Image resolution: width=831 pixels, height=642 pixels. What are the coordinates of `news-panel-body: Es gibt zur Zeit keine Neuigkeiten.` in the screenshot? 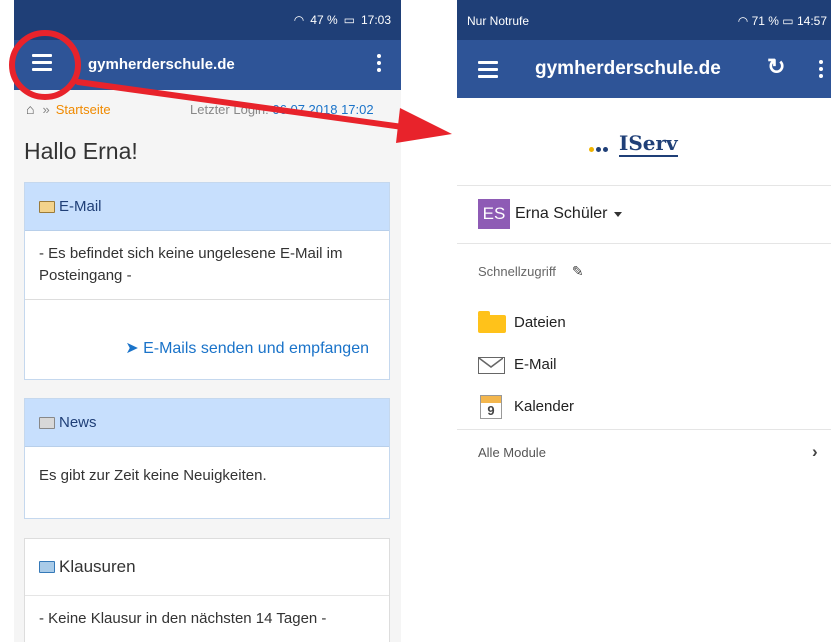 It's located at (153, 475).